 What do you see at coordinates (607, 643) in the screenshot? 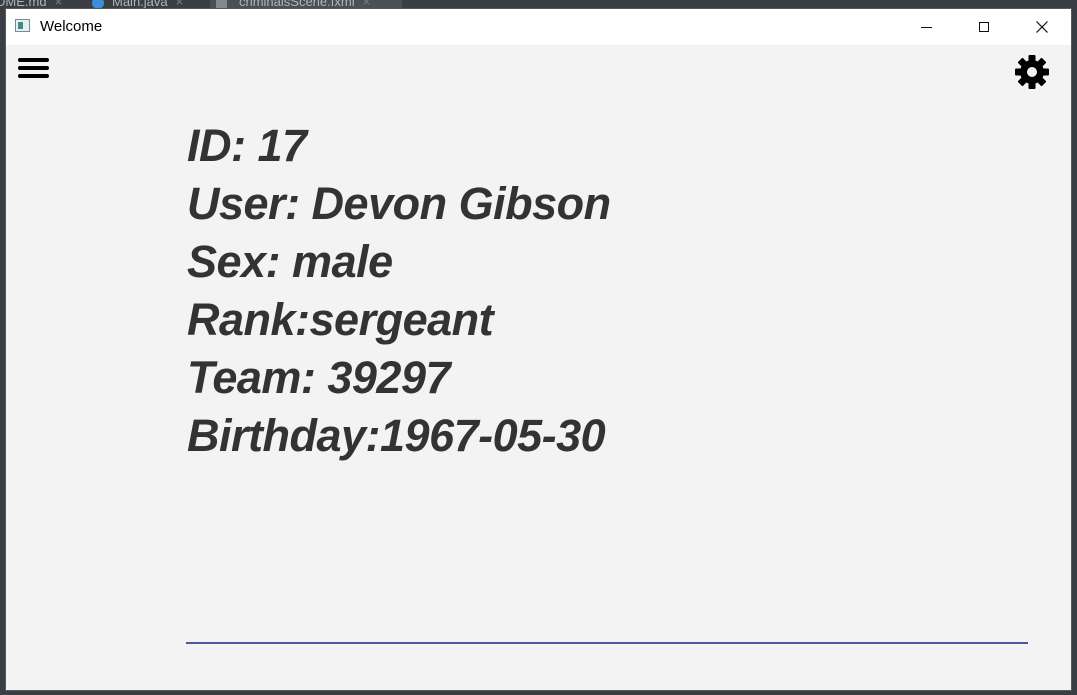
I see `divider-line` at bounding box center [607, 643].